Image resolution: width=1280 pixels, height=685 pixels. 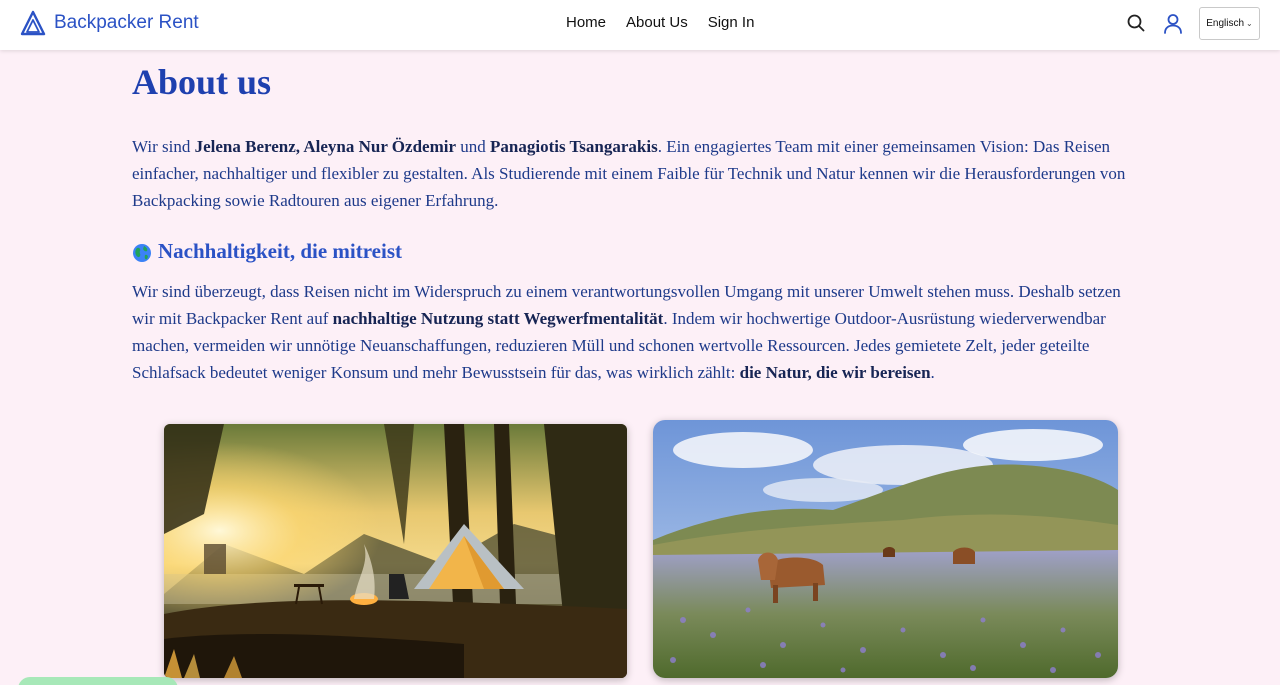 What do you see at coordinates (1173, 24) in the screenshot?
I see `user-account-icon` at bounding box center [1173, 24].